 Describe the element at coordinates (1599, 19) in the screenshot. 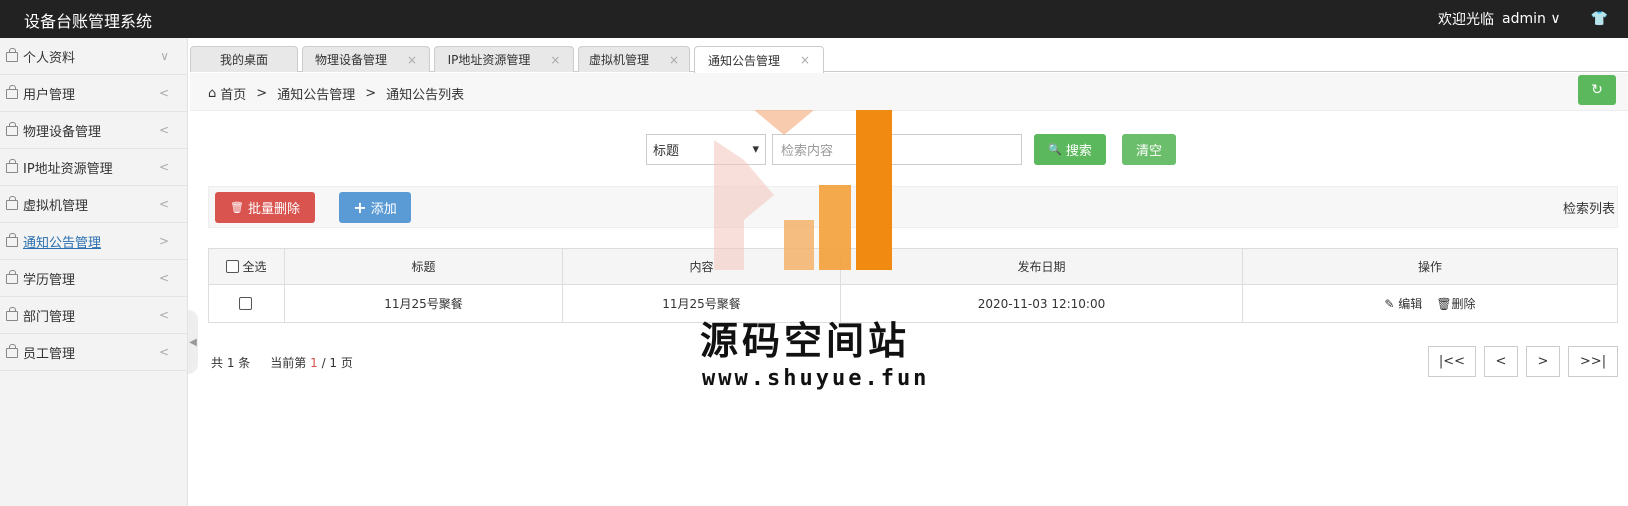

I see `theme-icon: 👕` at that location.